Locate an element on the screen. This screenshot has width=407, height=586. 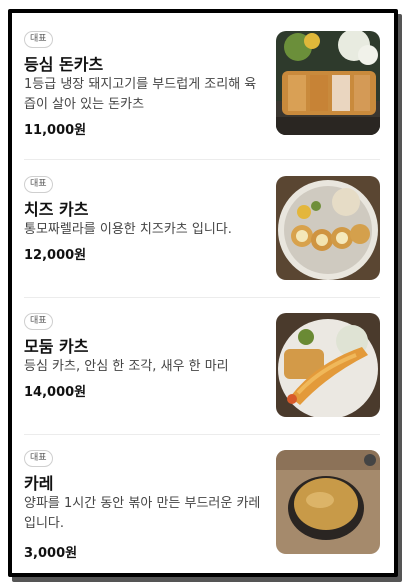
mixed-cutlet-photo is located at coordinates (328, 365).